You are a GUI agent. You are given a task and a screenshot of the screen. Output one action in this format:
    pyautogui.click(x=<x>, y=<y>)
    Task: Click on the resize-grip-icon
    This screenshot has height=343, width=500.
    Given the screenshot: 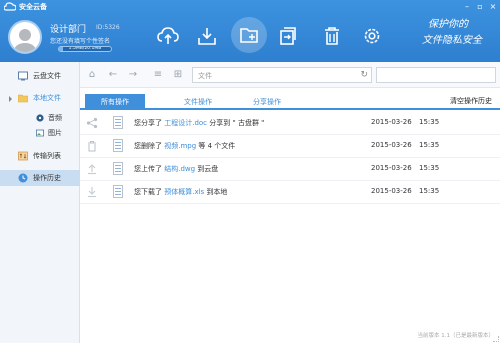 What is the action you would take?
    pyautogui.click(x=496, y=339)
    